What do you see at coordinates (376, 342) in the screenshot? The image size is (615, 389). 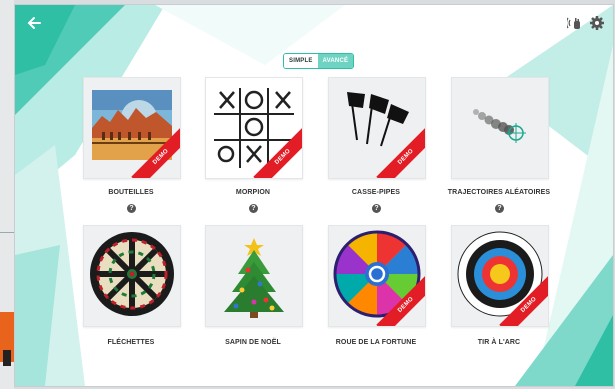 I see `game-label: ROUE DE LA FORTUNE` at bounding box center [376, 342].